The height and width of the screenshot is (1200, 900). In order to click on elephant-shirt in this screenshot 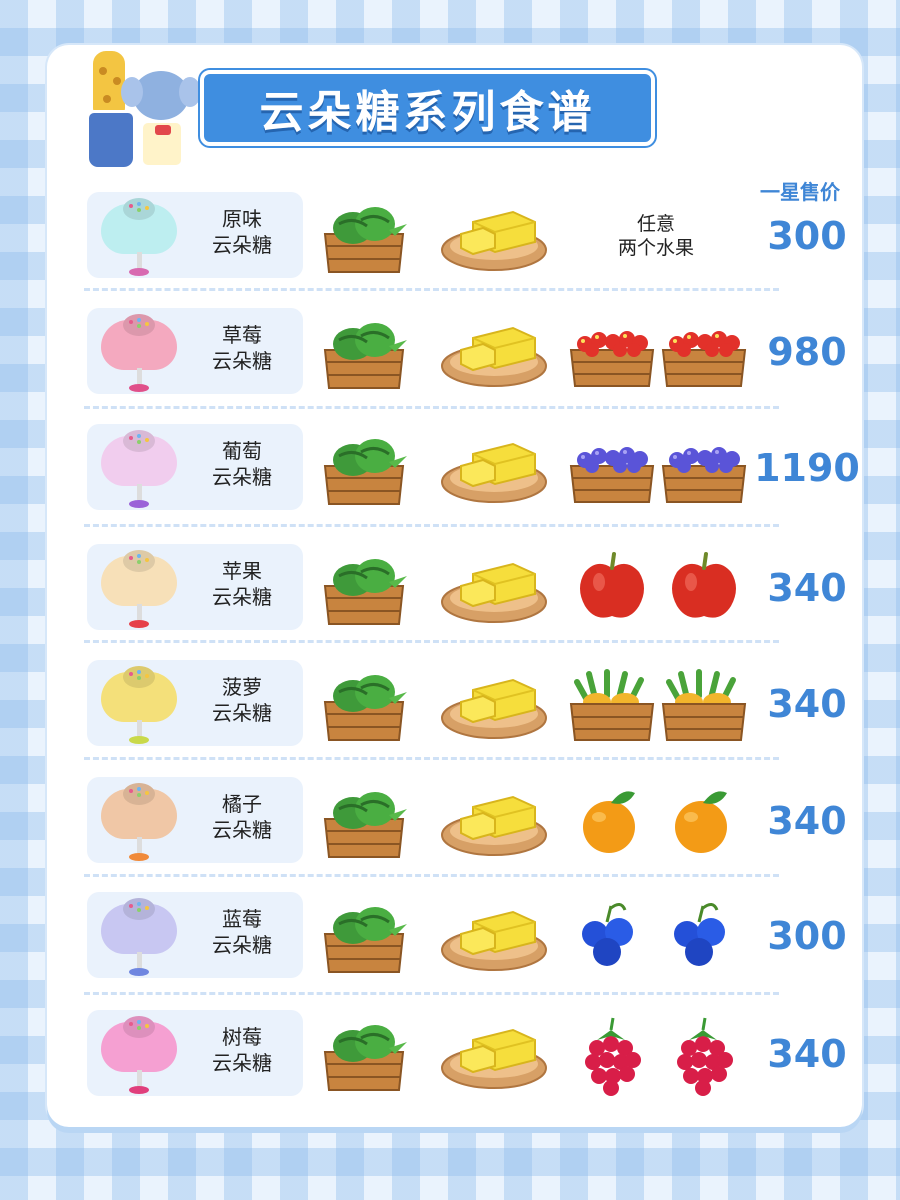, I will do `click(162, 144)`.